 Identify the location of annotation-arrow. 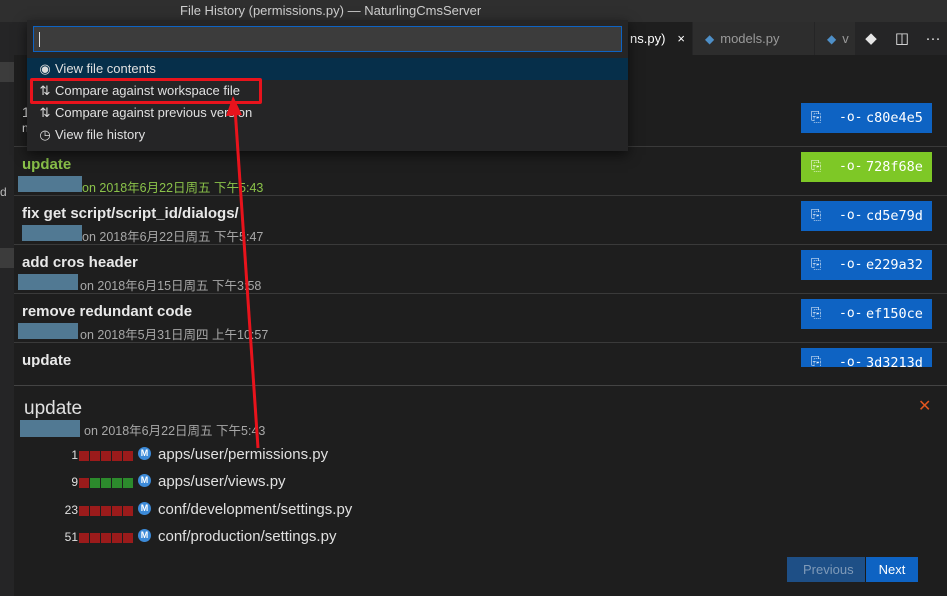
(243, 272).